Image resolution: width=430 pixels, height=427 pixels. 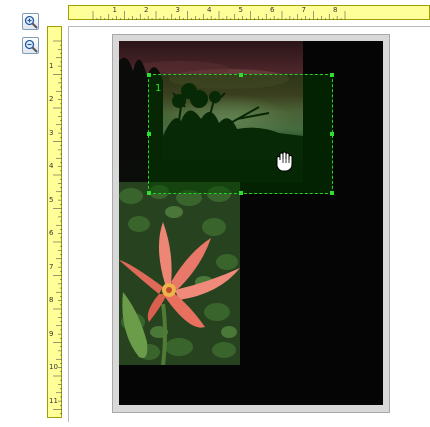 I want to click on resize-handle-top, so click(x=241, y=75).